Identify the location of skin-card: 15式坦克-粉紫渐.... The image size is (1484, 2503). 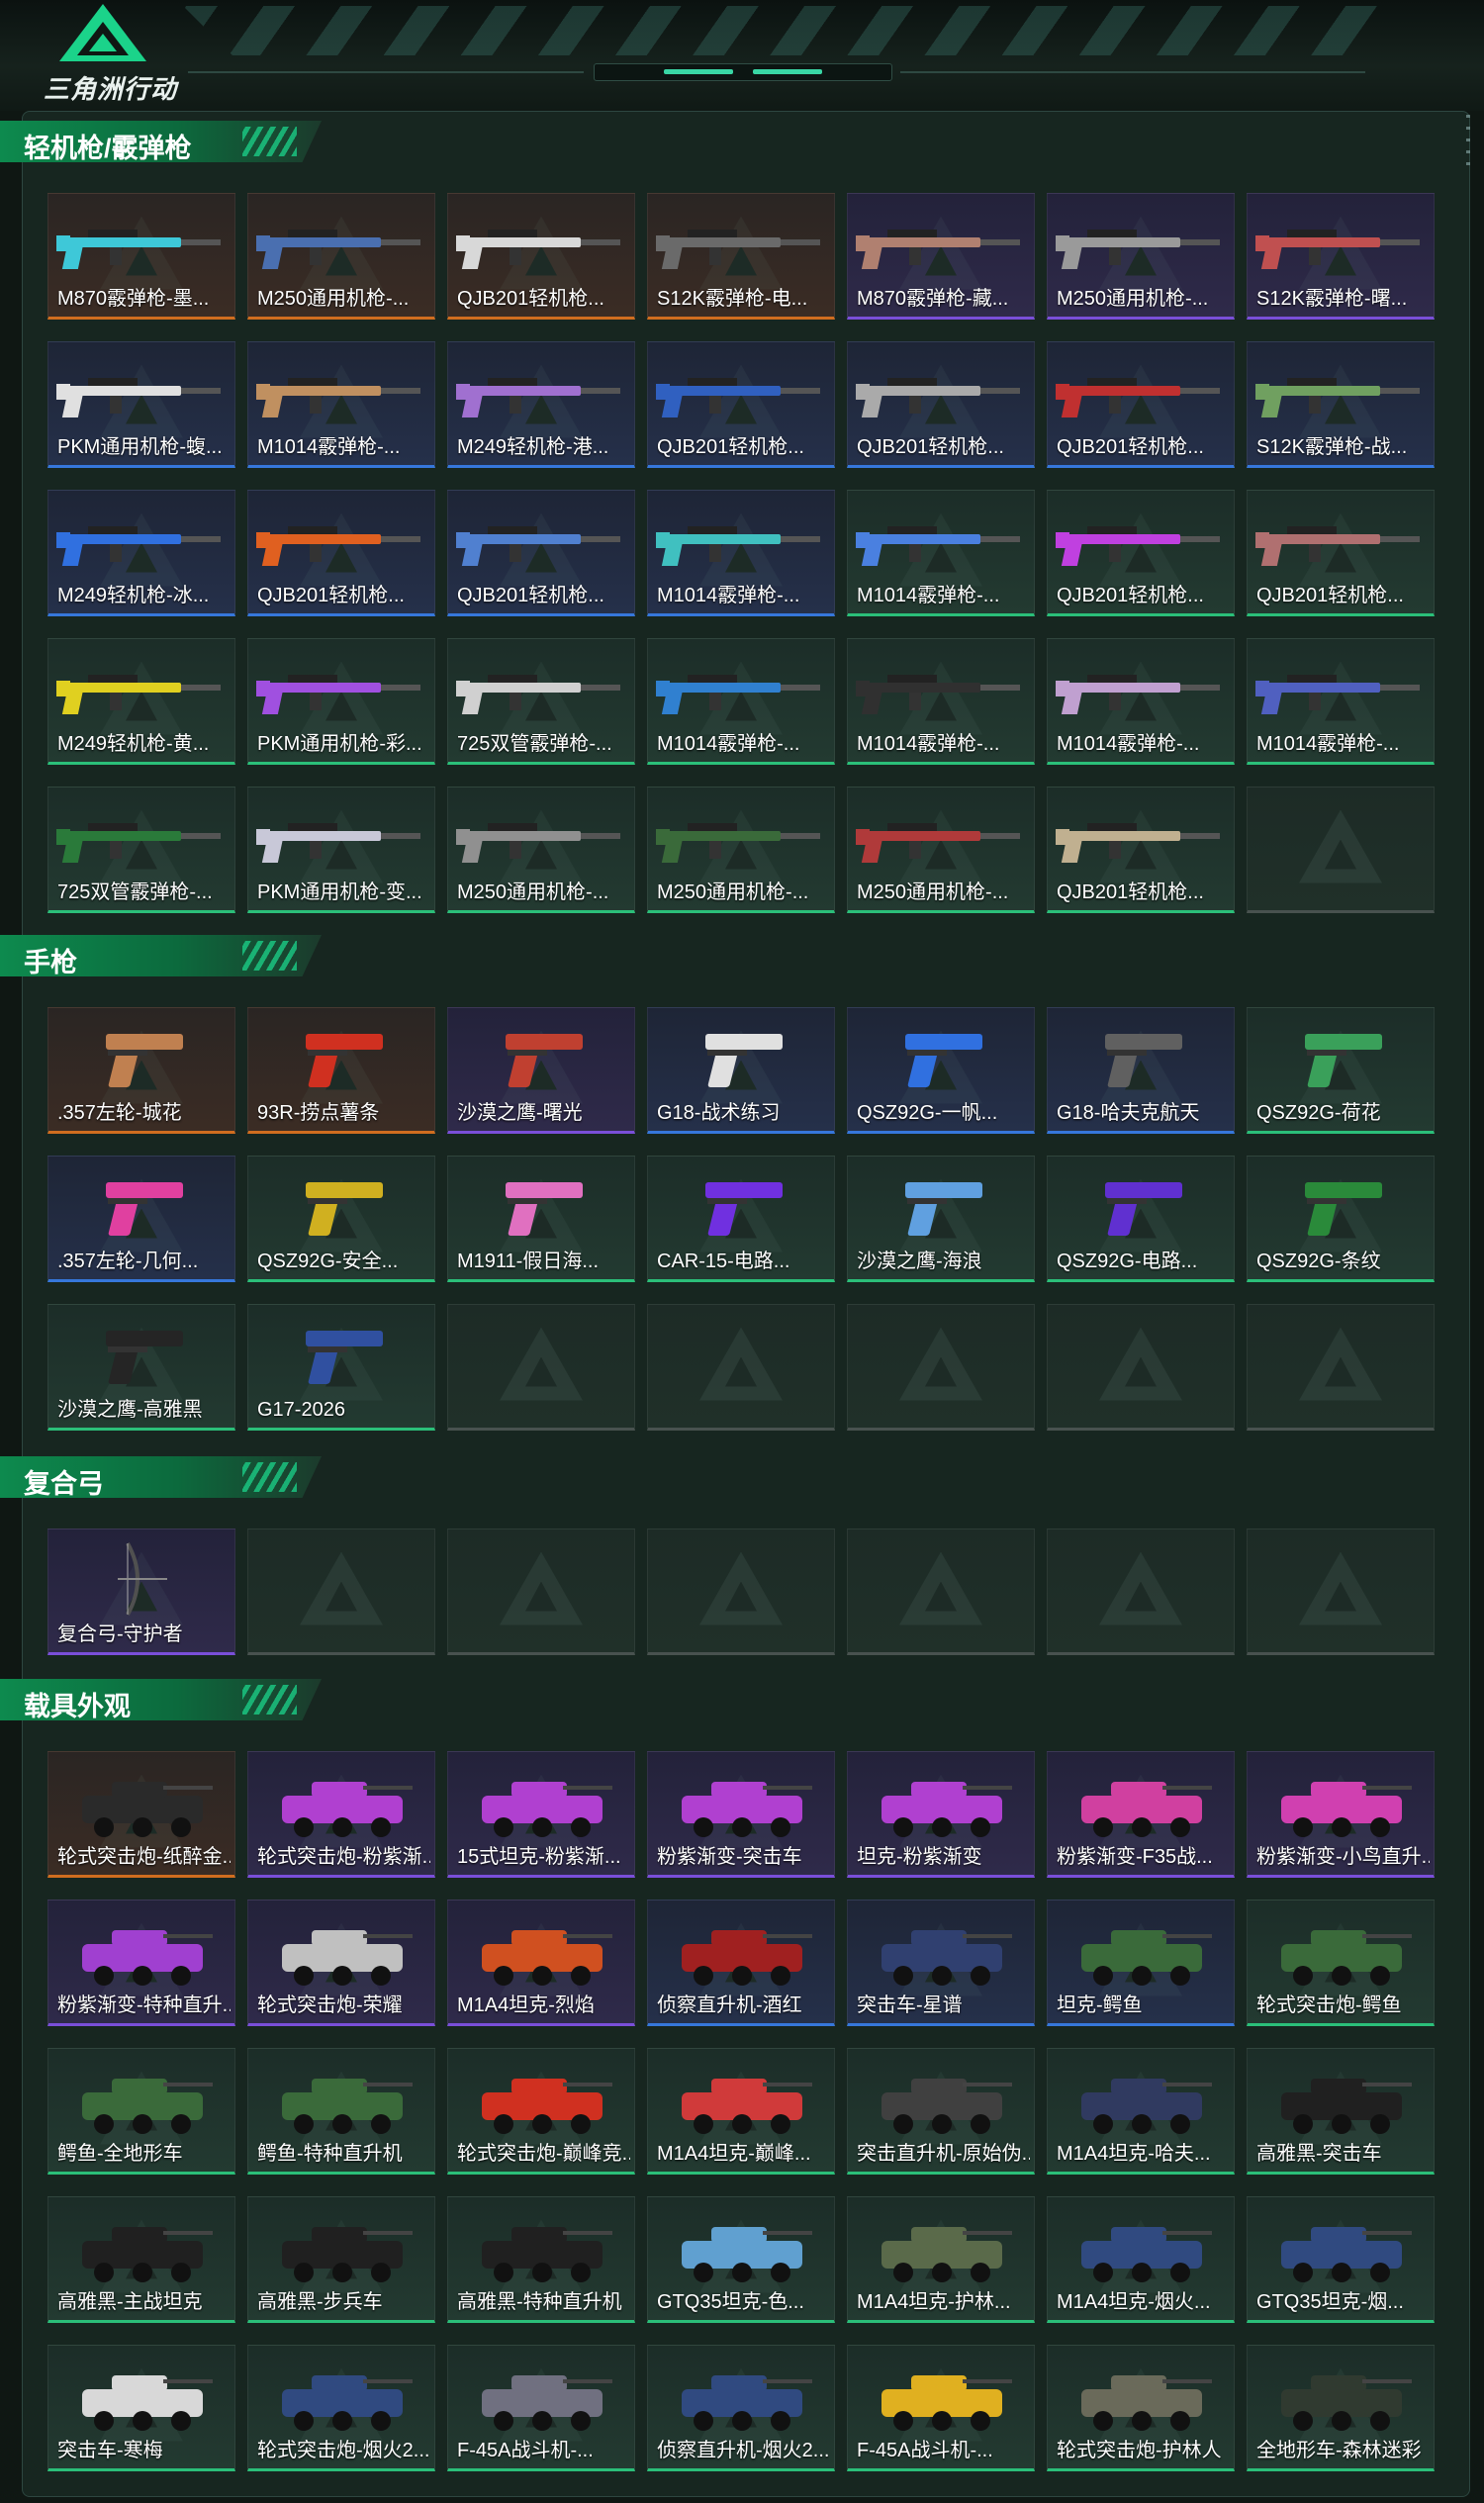
(541, 1814).